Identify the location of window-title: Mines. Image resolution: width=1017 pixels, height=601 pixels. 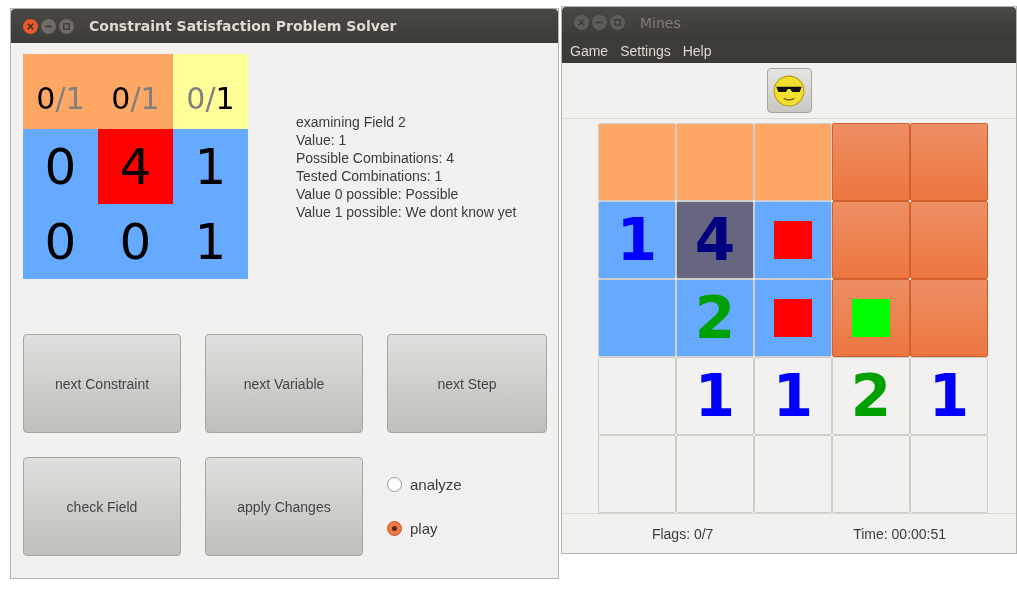
(660, 22).